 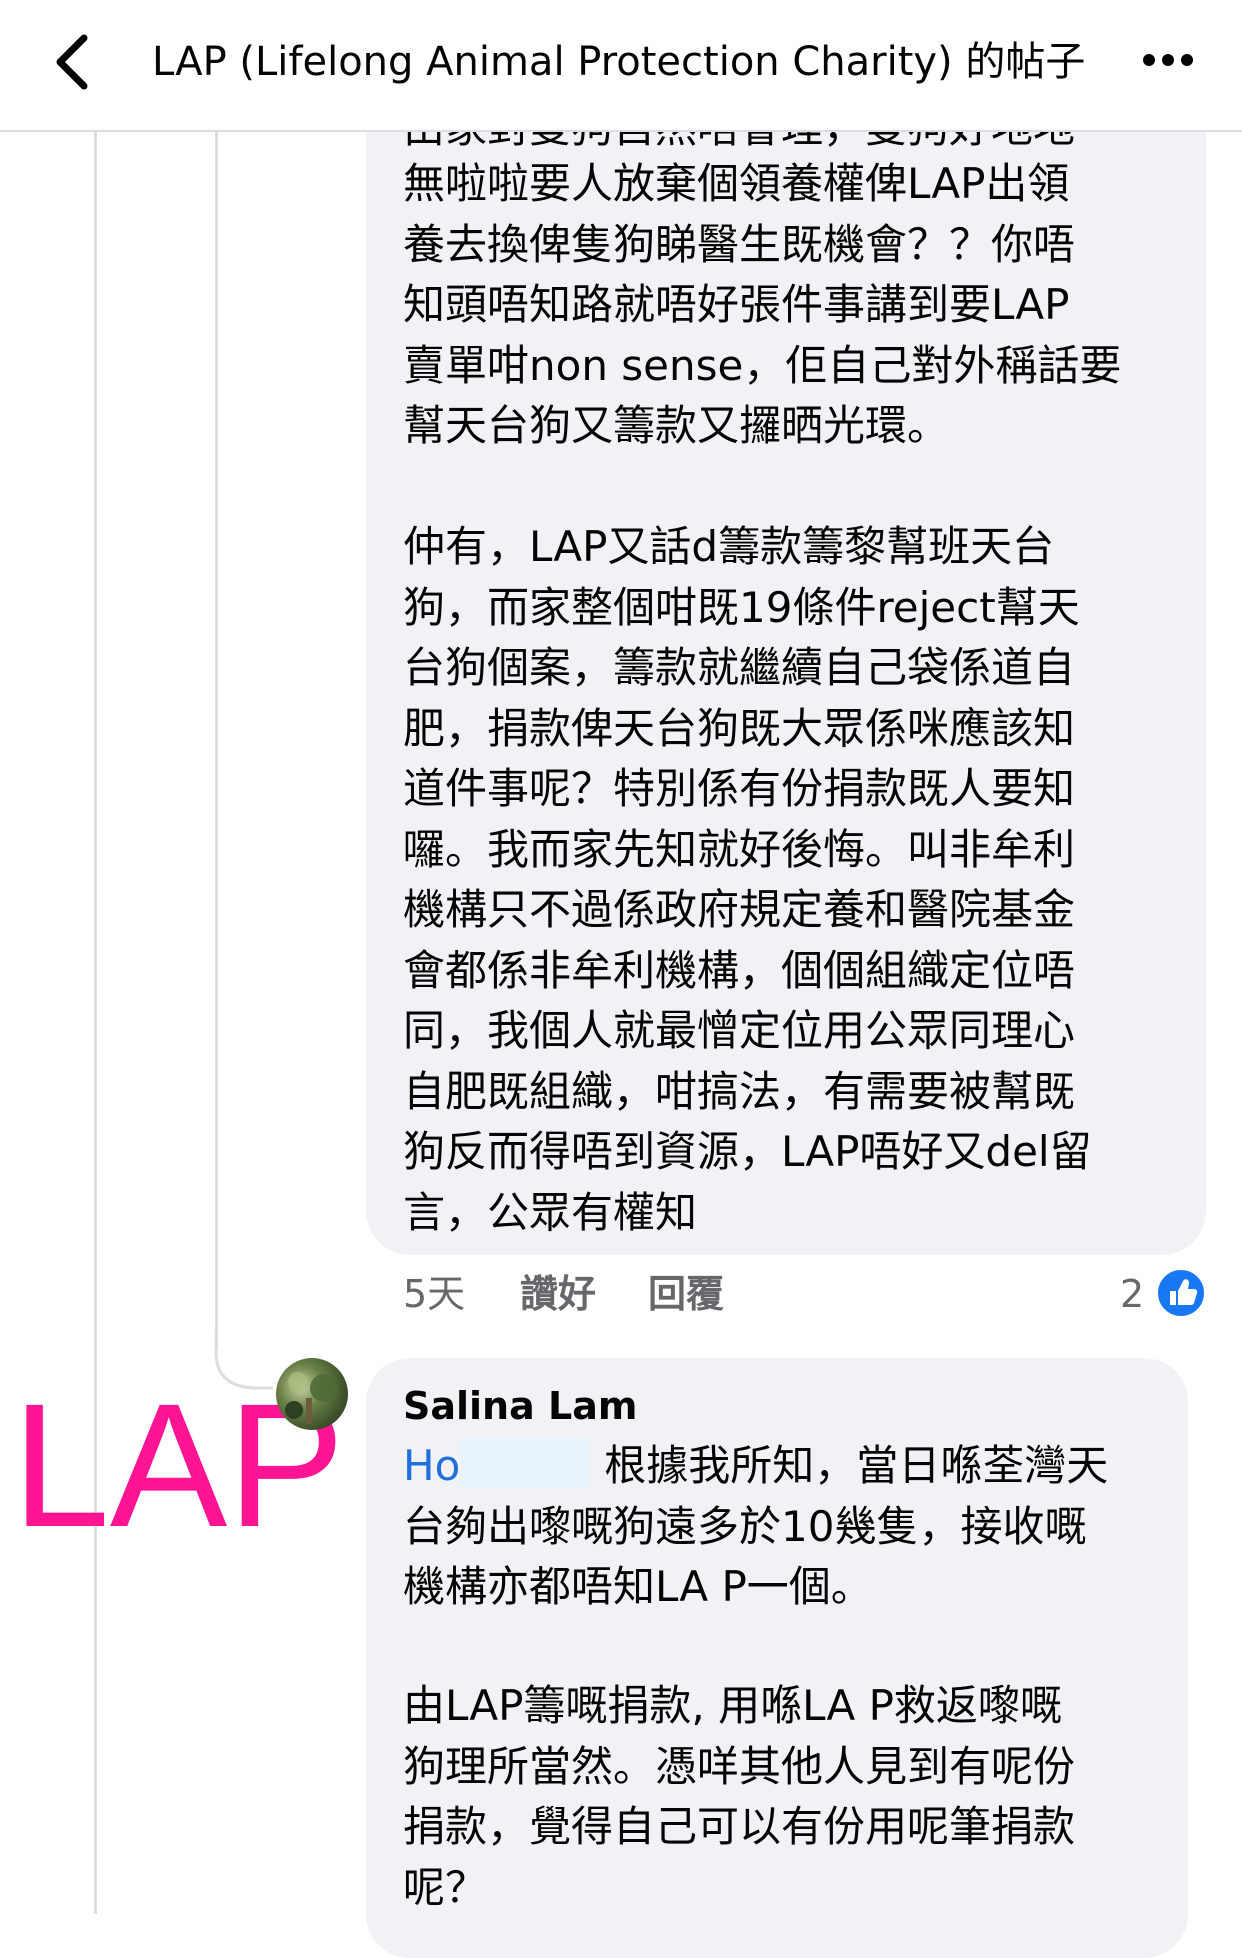 I want to click on thumbs-up-icon, so click(x=1181, y=1293).